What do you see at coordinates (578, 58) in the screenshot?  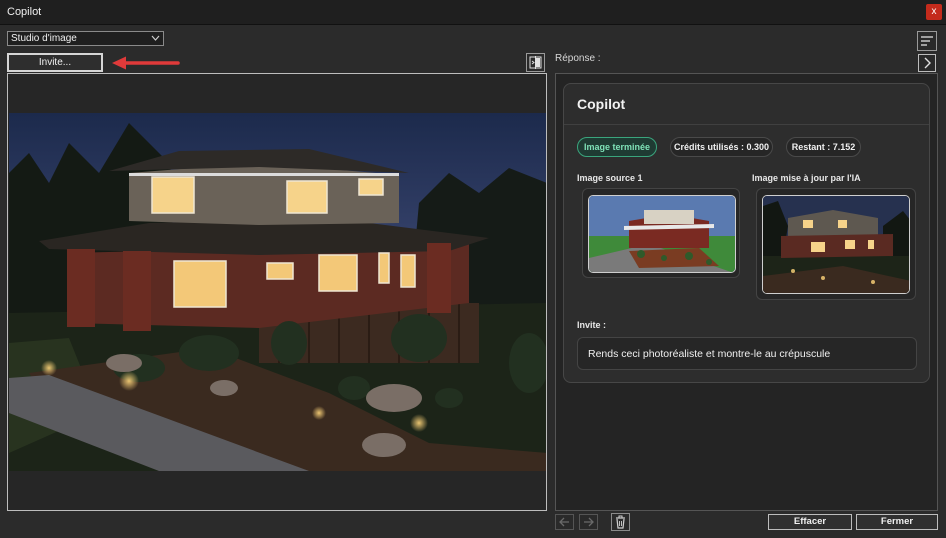 I see `response-label: Réponse :` at bounding box center [578, 58].